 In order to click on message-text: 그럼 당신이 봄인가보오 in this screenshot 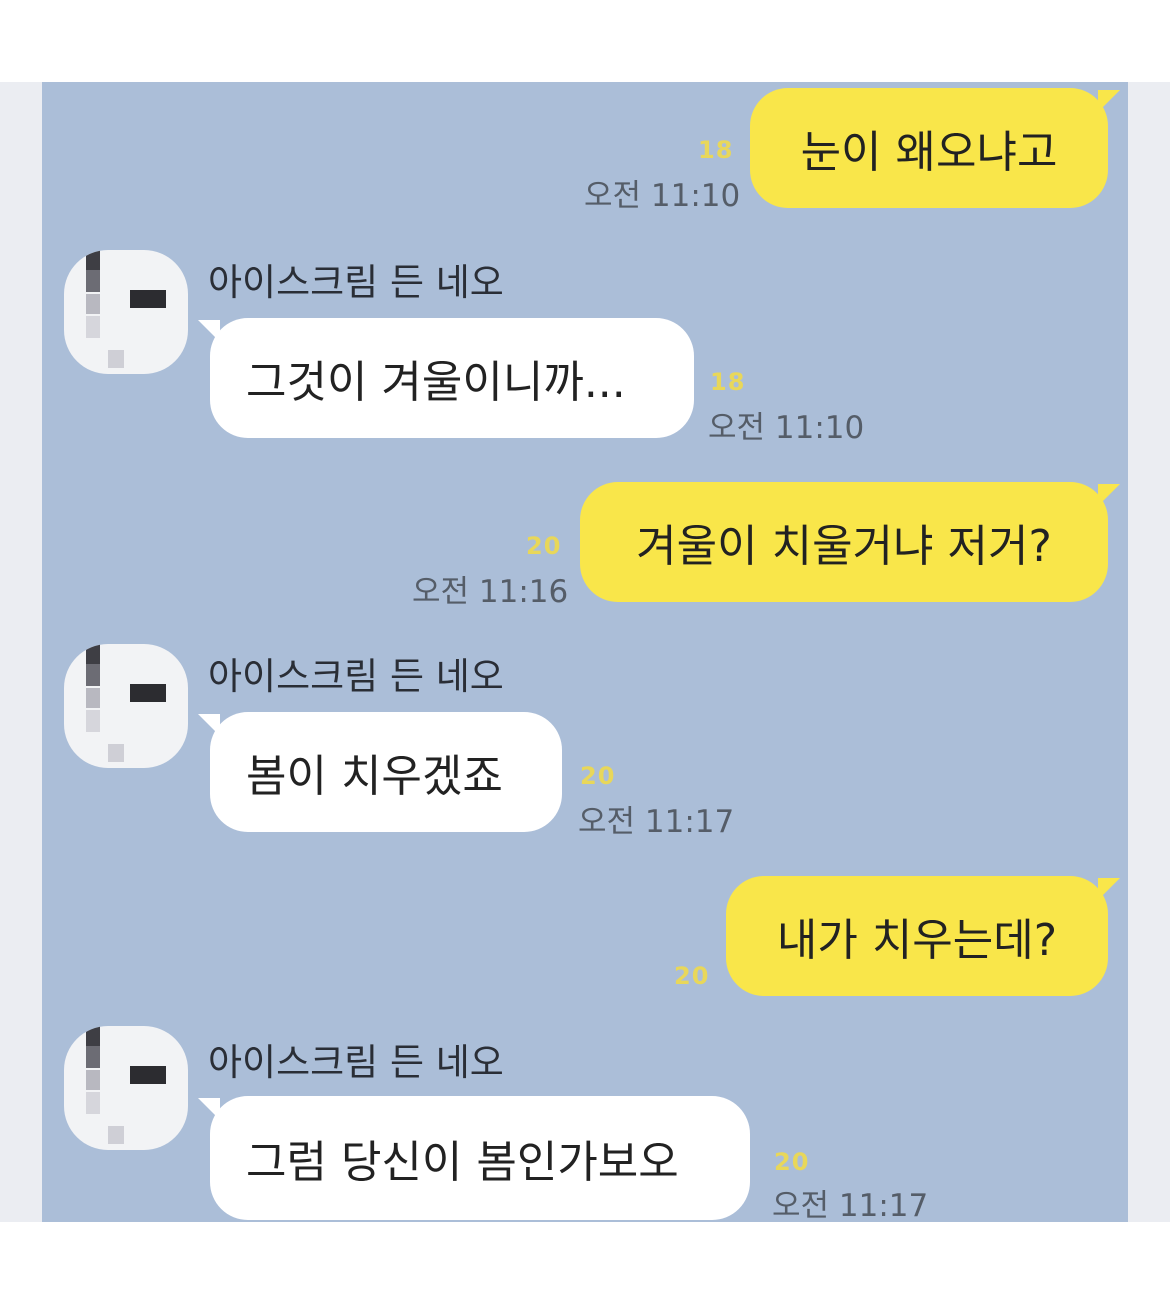, I will do `click(462, 1162)`.